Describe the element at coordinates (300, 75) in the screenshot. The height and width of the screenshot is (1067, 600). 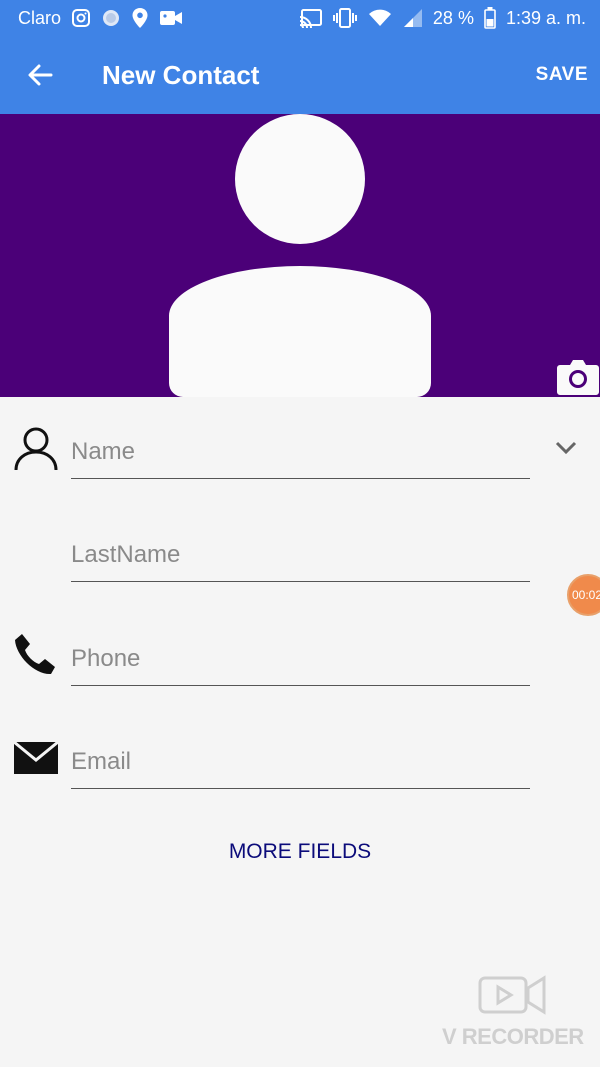
I see `app-bar: New Contact SAVE` at that location.